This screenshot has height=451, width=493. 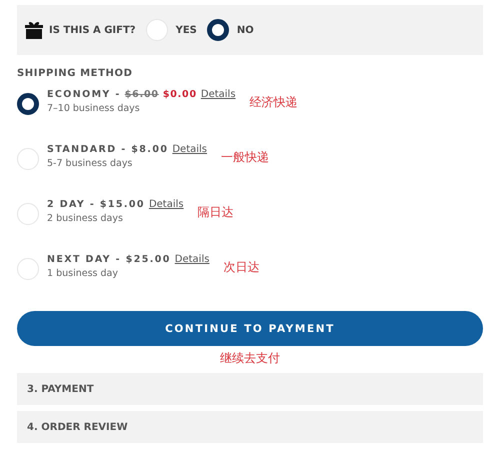 I want to click on collapsed-section: 3. PAYMENT, so click(x=250, y=389).